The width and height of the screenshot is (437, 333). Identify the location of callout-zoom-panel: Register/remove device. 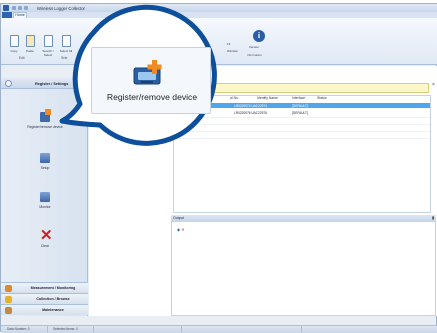
(151, 80).